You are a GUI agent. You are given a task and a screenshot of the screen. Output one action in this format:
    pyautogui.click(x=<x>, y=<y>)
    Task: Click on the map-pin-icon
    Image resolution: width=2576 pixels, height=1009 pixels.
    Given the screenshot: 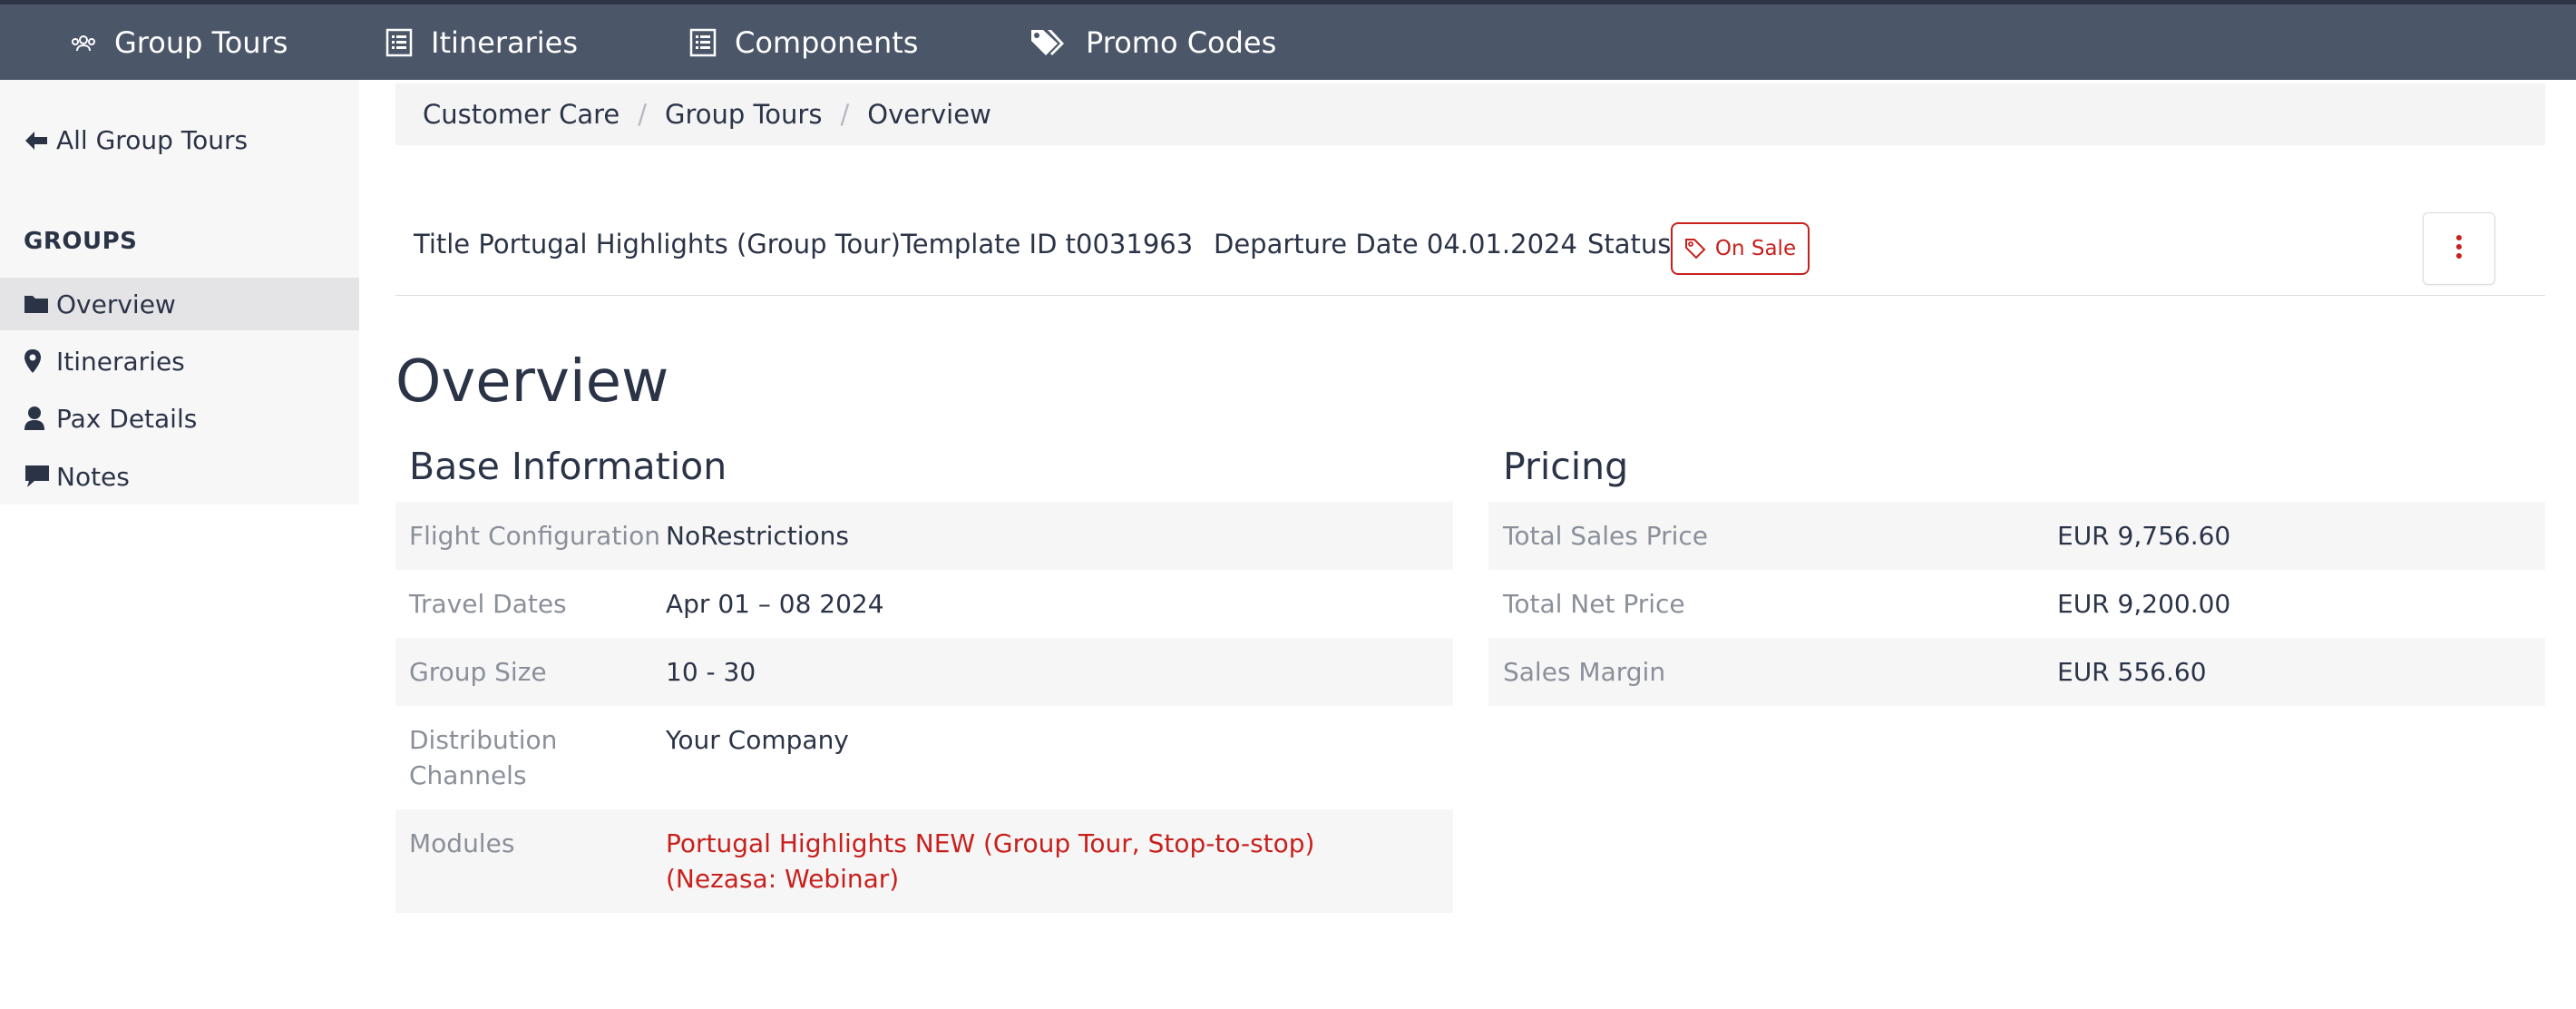 What is the action you would take?
    pyautogui.click(x=40, y=361)
    